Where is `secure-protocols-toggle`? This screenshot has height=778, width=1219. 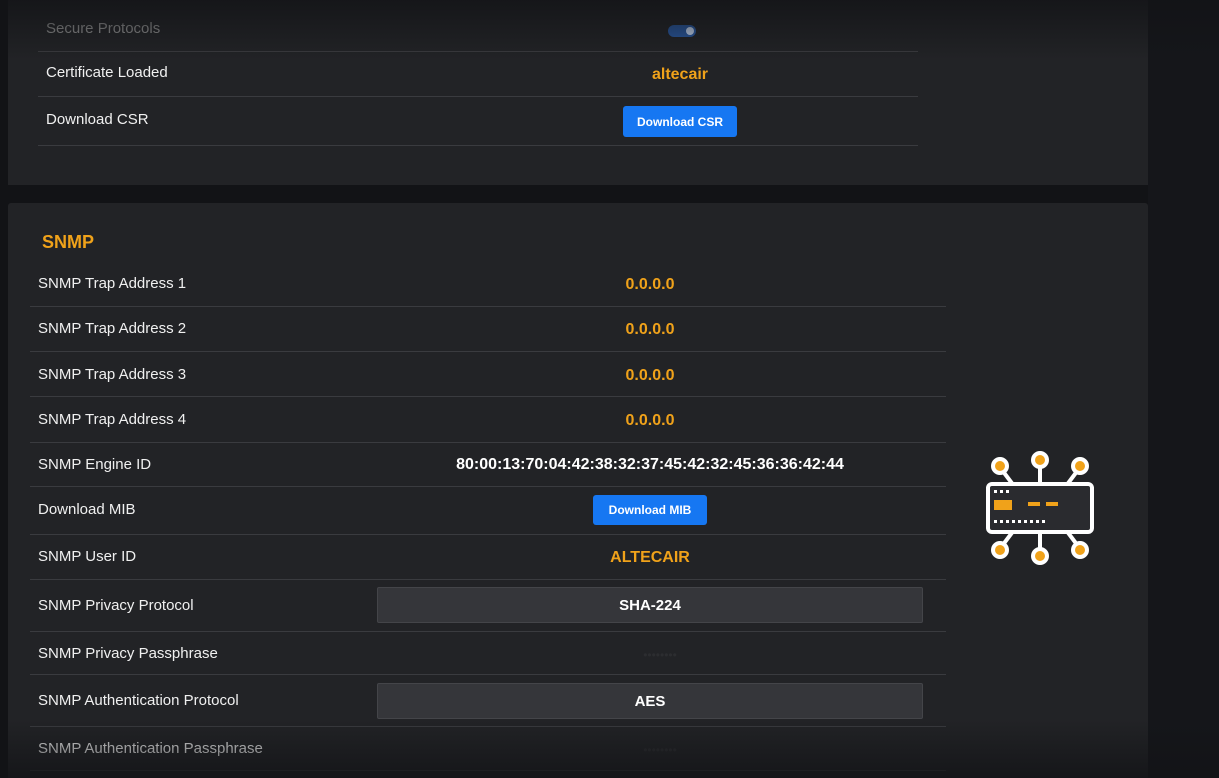
secure-protocols-toggle is located at coordinates (682, 31).